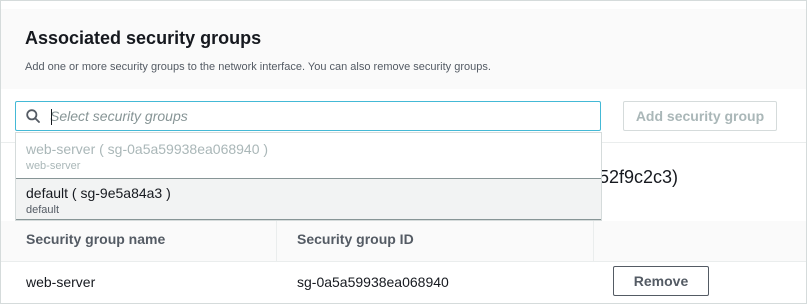  I want to click on panel-title: Associated security groups, so click(143, 38).